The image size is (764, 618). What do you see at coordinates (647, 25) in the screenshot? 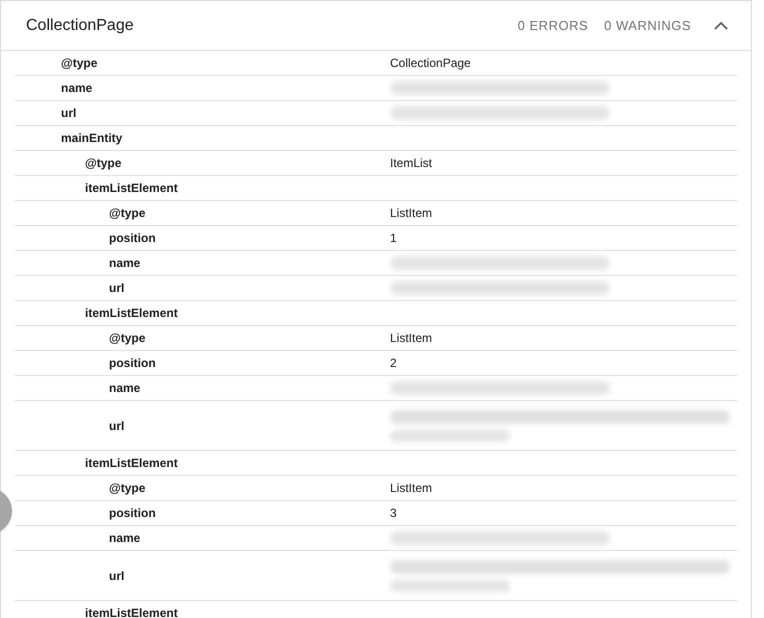
I see `warning-count: 0 WARNINGS` at bounding box center [647, 25].